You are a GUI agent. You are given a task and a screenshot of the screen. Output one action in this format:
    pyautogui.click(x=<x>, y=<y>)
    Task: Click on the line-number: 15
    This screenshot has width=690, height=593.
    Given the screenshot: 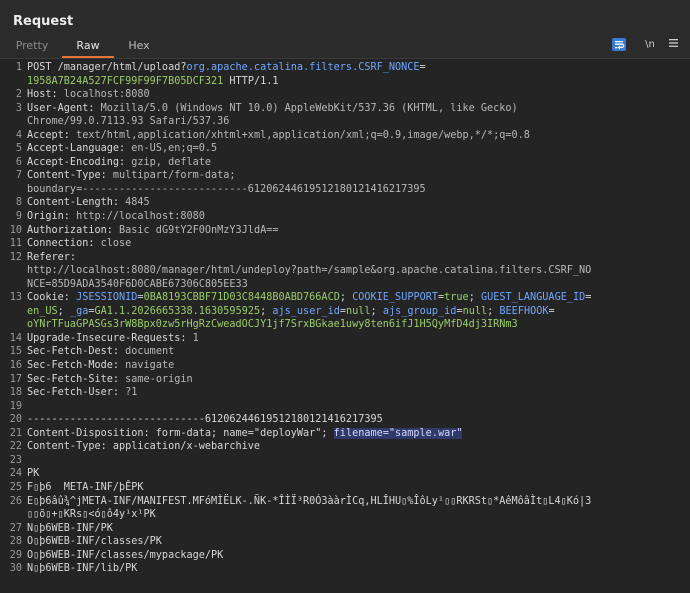 What is the action you would take?
    pyautogui.click(x=15, y=352)
    